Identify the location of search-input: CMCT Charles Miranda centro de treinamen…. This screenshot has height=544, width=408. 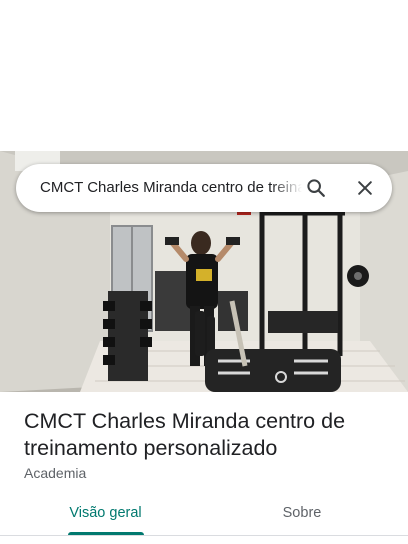
(171, 188).